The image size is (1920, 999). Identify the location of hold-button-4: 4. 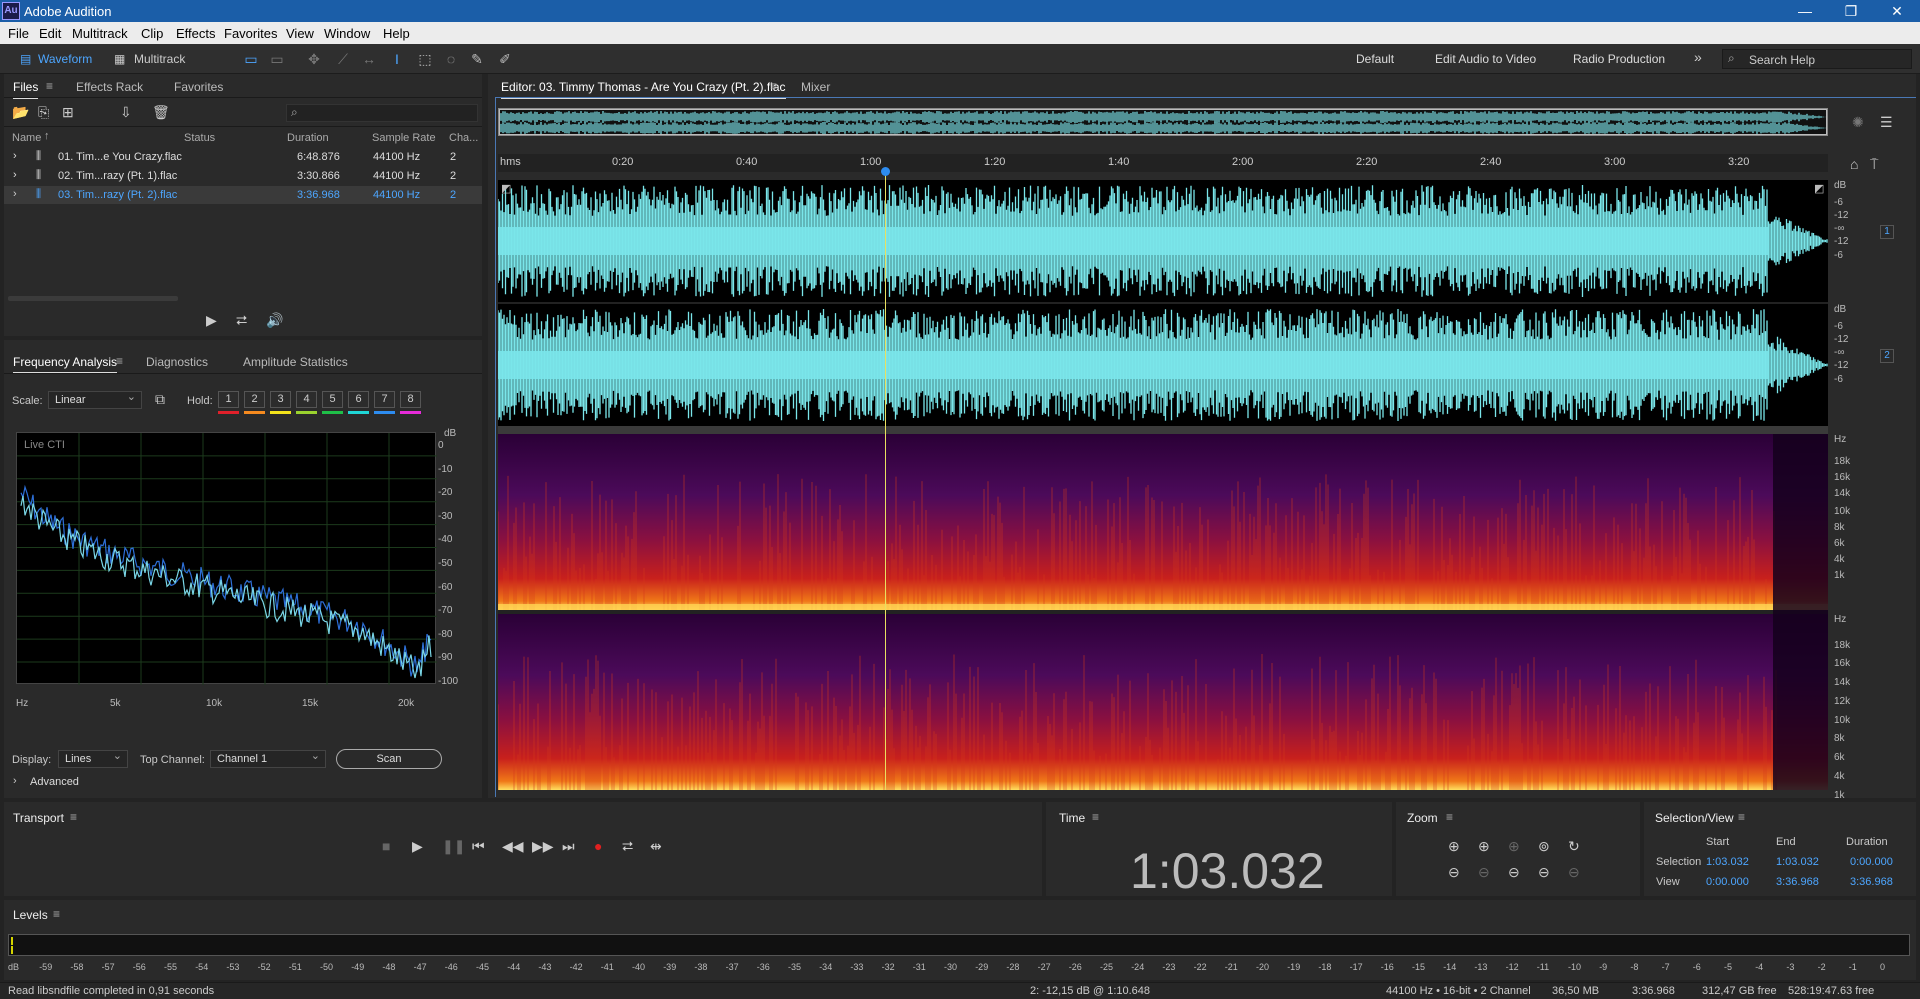
(306, 399).